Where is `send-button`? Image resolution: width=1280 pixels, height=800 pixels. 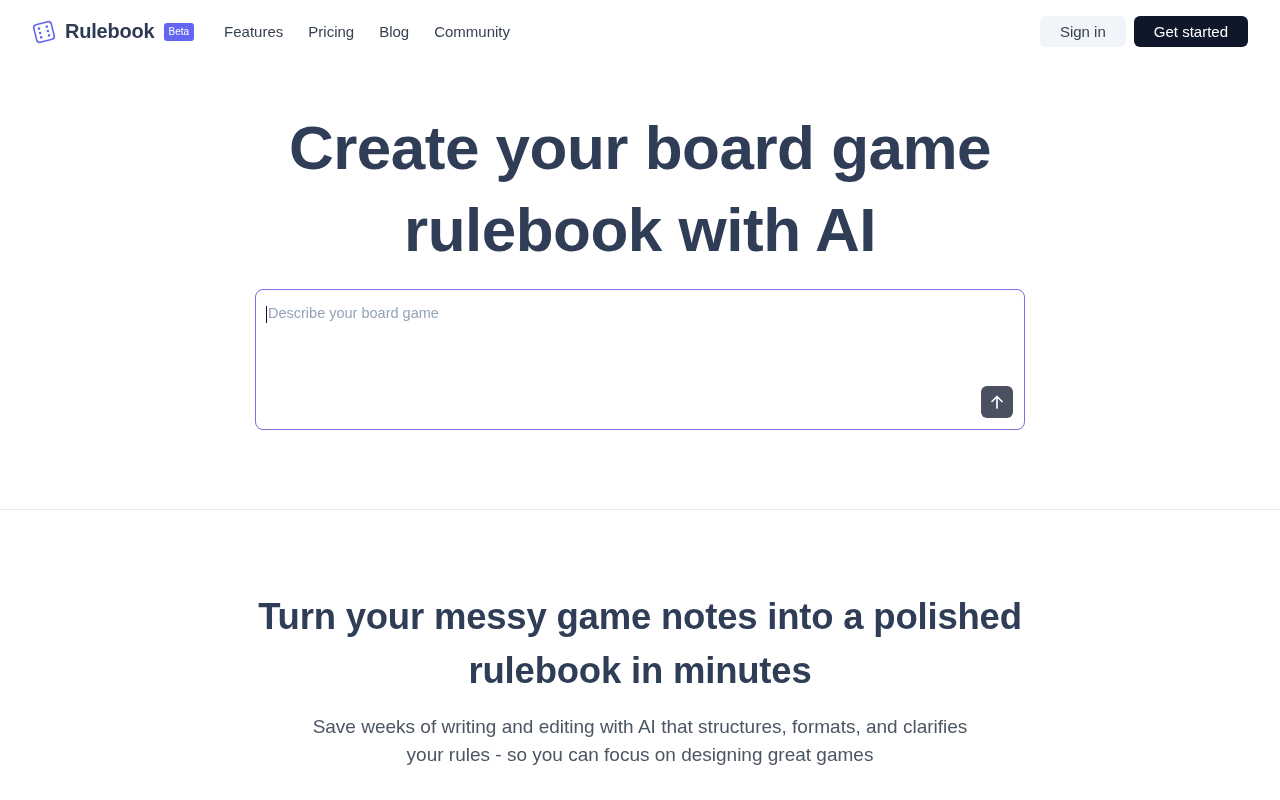 send-button is located at coordinates (997, 402).